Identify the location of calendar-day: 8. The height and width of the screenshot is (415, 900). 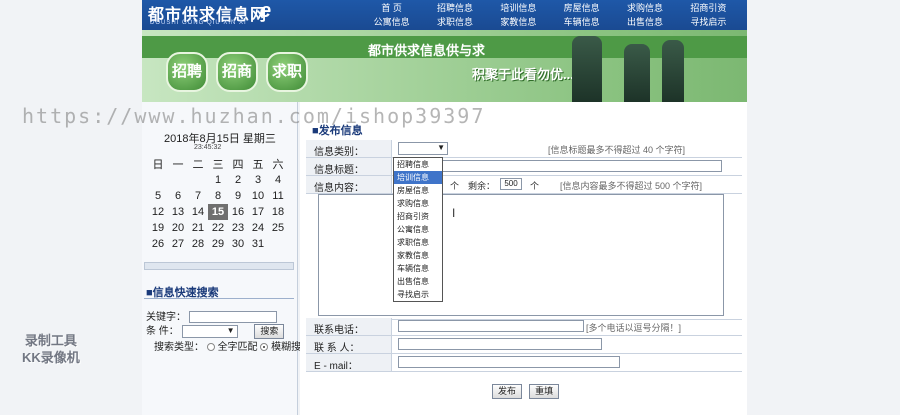
(218, 196).